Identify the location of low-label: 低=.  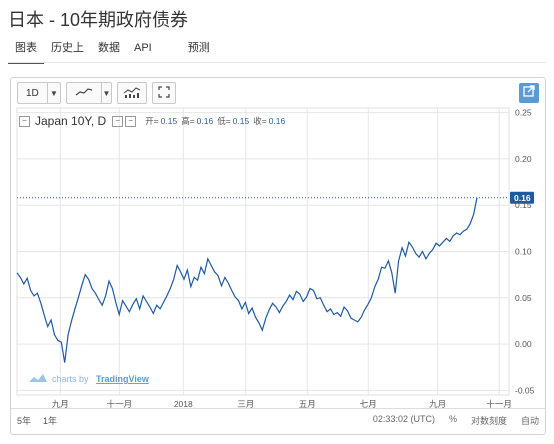
(224, 121).